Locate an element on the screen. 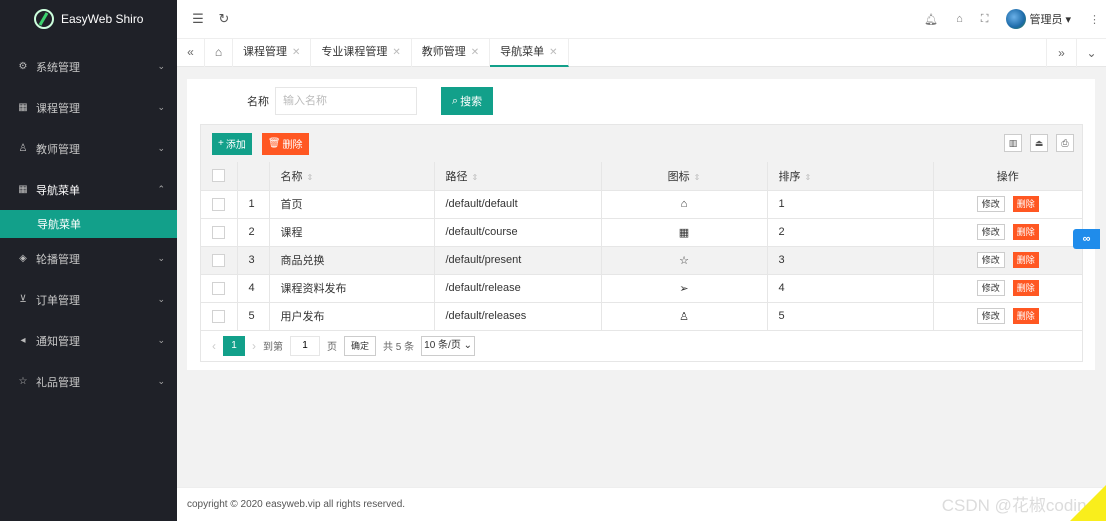 The image size is (1106, 521). row-path: /default/present is located at coordinates (518, 260).